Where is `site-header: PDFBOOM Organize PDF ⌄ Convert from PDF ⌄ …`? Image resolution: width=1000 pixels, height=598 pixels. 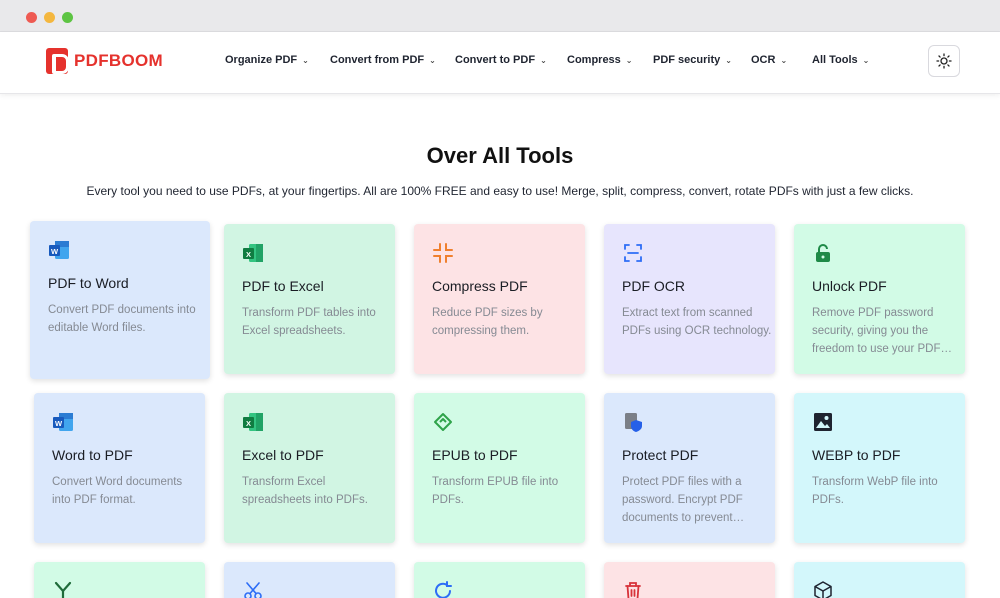
site-header: PDFBOOM Organize PDF ⌄ Convert from PDF ⌄ … is located at coordinates (500, 63).